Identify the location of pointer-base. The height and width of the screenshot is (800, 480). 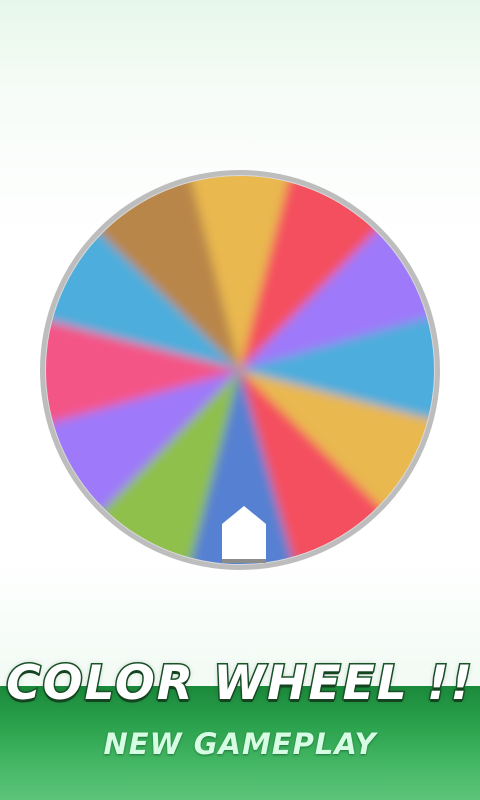
(244, 561).